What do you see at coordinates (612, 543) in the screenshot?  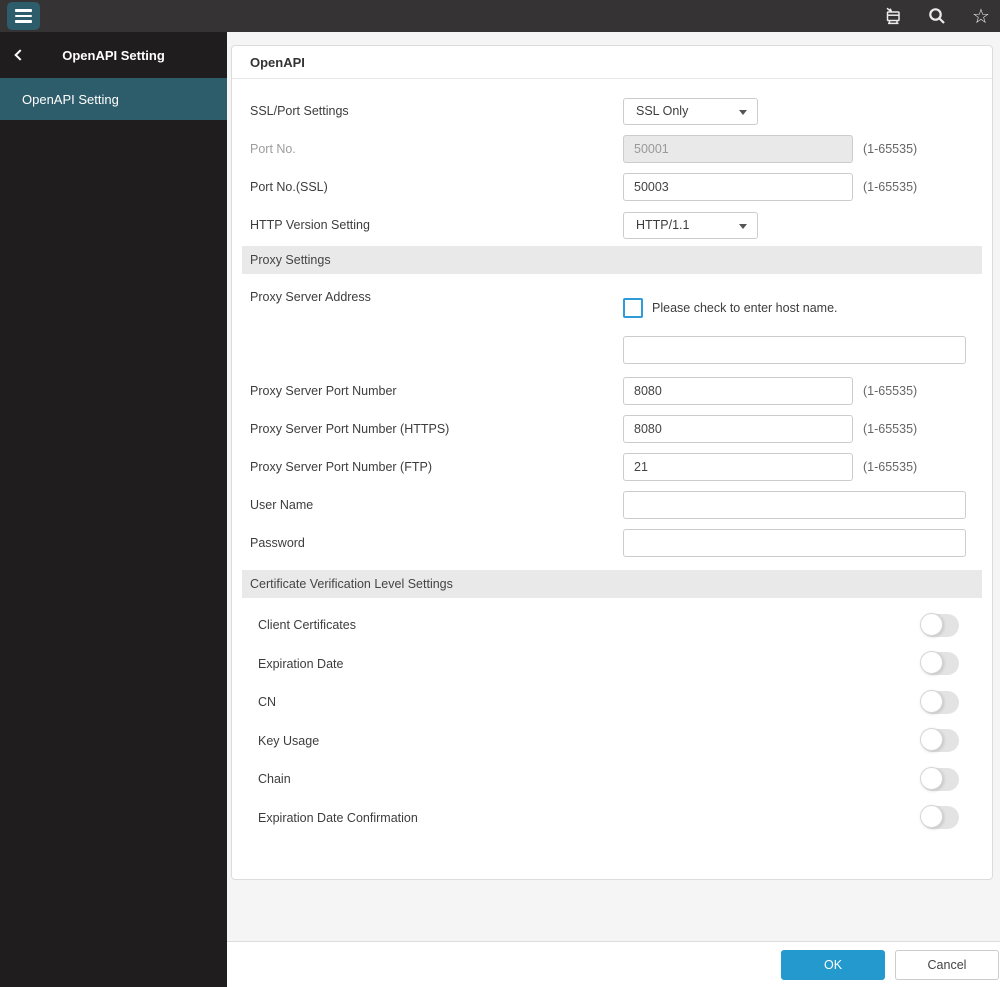 I see `password-row: Password` at bounding box center [612, 543].